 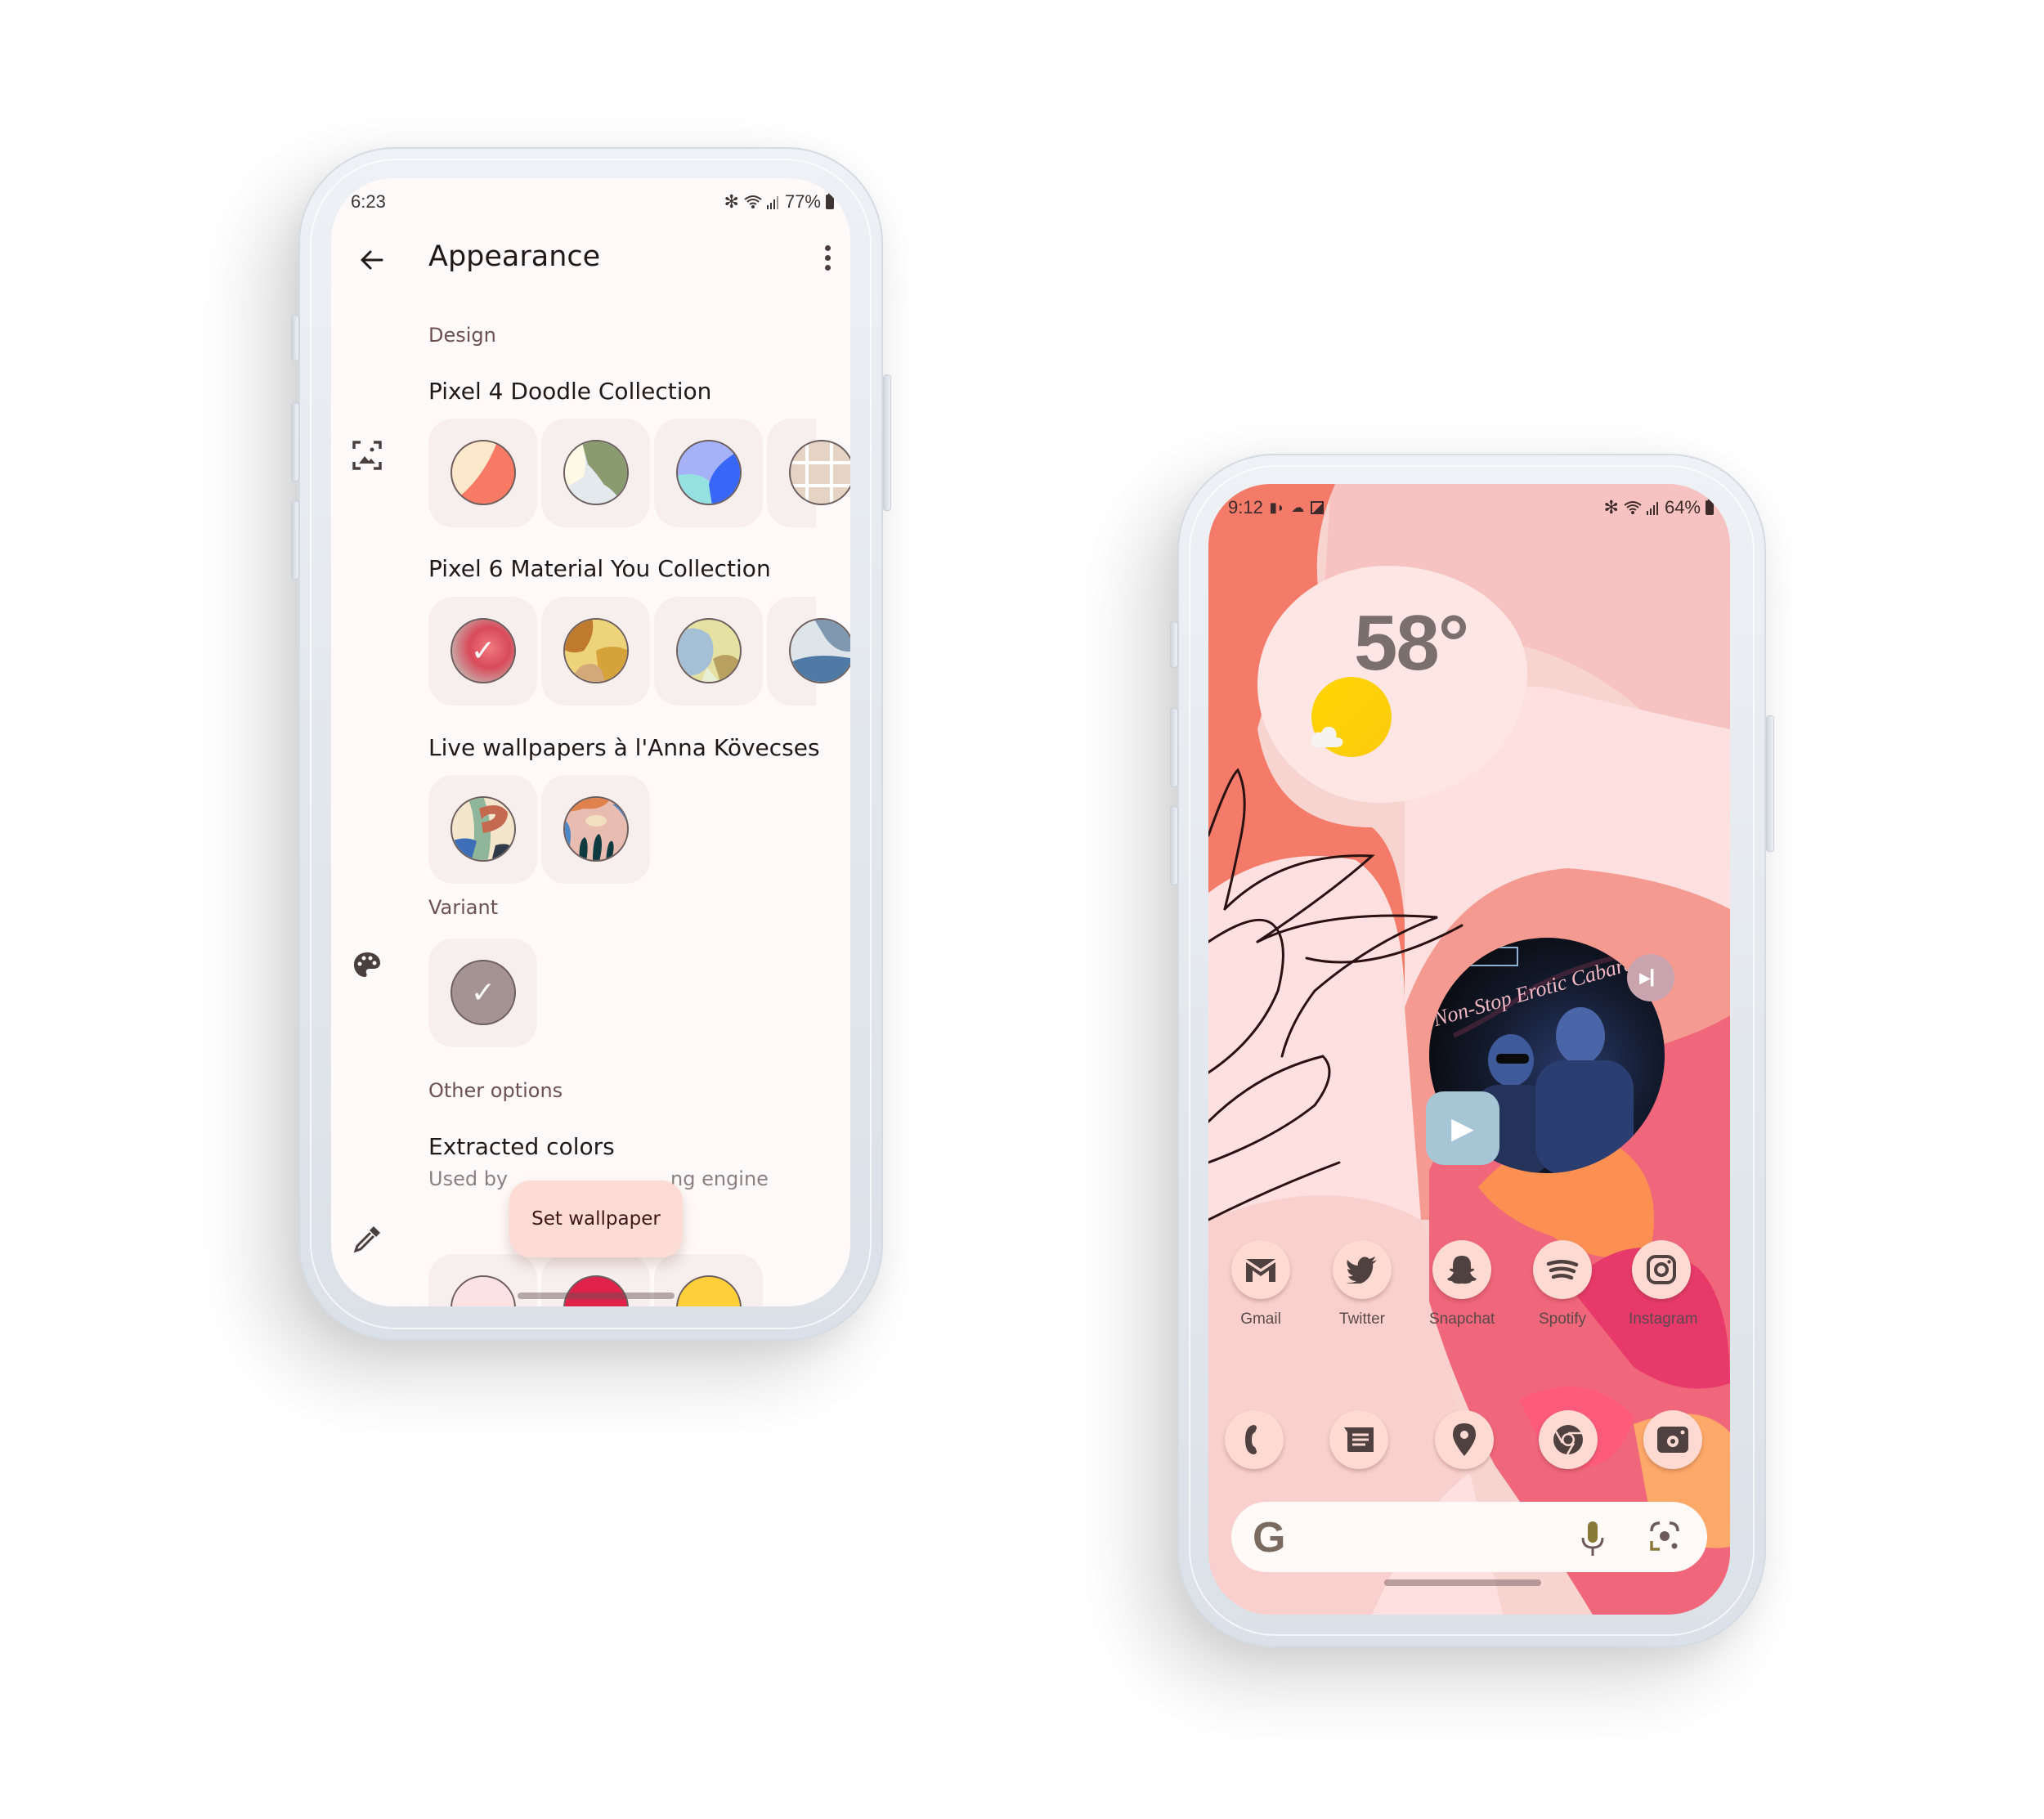 I want to click on play-icon: ▶, so click(x=1462, y=1128).